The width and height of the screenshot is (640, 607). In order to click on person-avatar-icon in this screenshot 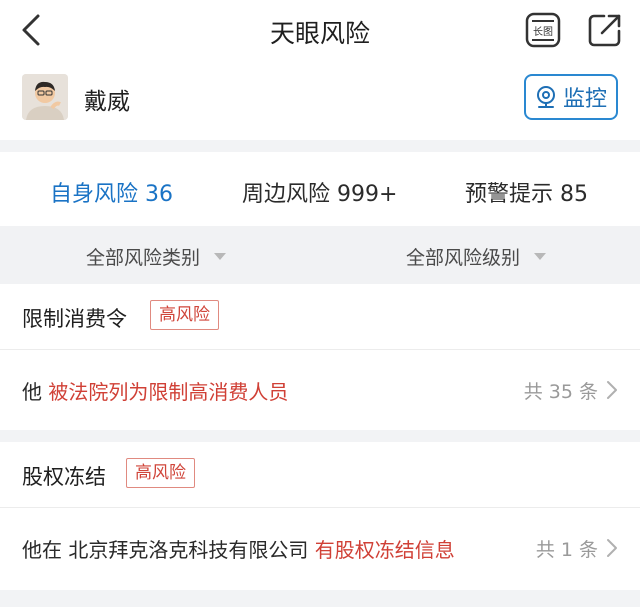, I will do `click(45, 97)`.